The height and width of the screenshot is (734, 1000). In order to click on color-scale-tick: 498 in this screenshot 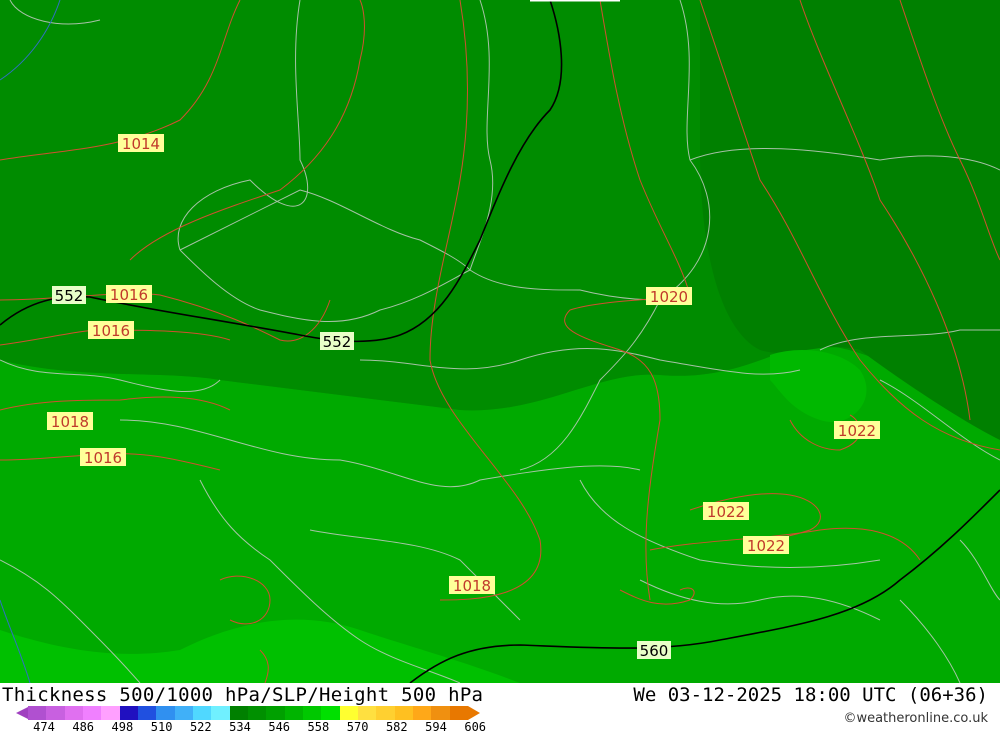, I will do `click(122, 727)`.